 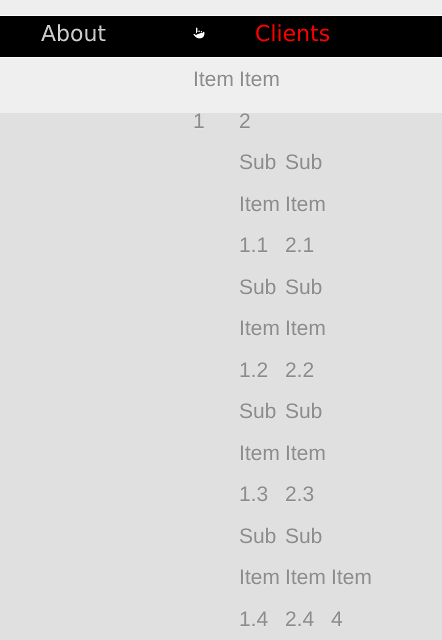 What do you see at coordinates (262, 204) in the screenshot?
I see `menu-item: Sub Item 1.1` at bounding box center [262, 204].